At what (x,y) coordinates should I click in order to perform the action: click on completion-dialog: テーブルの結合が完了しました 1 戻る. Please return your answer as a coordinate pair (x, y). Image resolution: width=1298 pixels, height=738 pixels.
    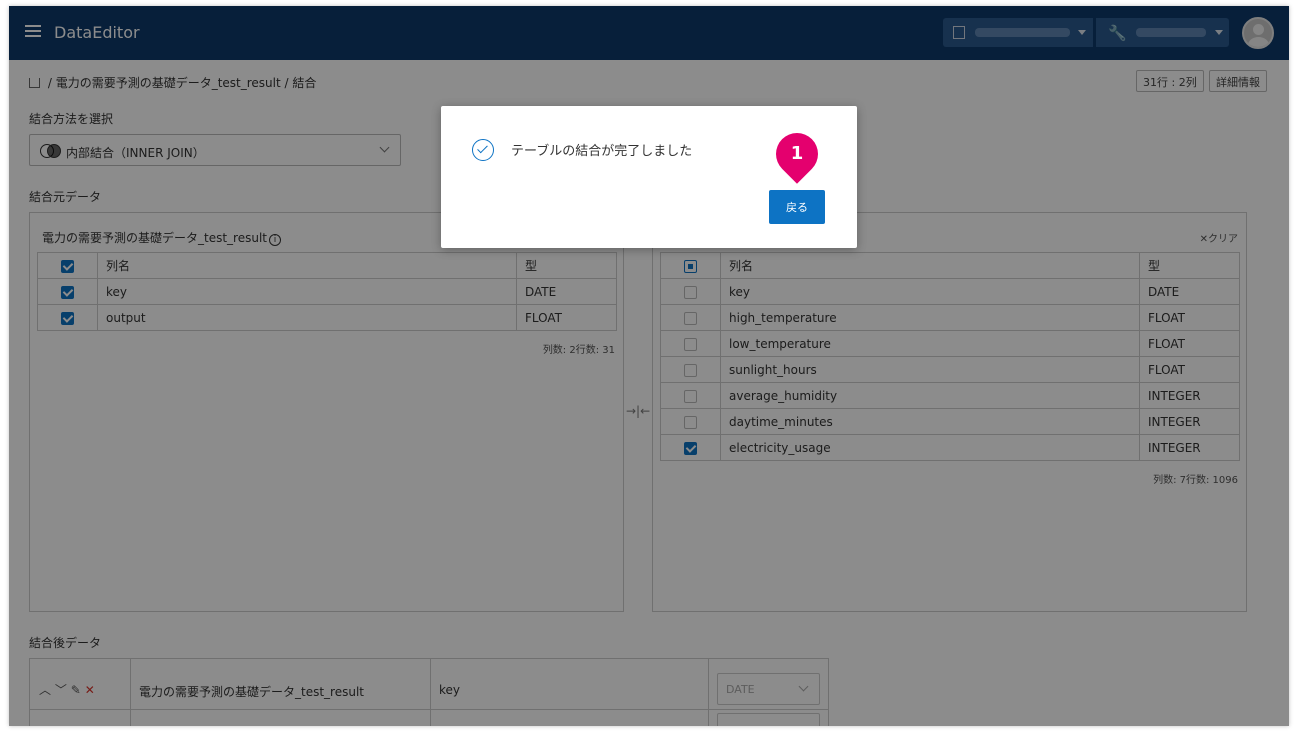
    Looking at the image, I should click on (649, 177).